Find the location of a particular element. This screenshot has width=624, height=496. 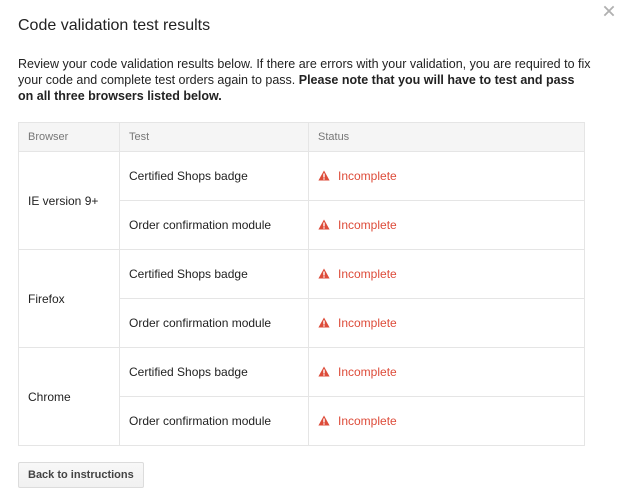

dialog-title: Code validation test results is located at coordinates (114, 25).